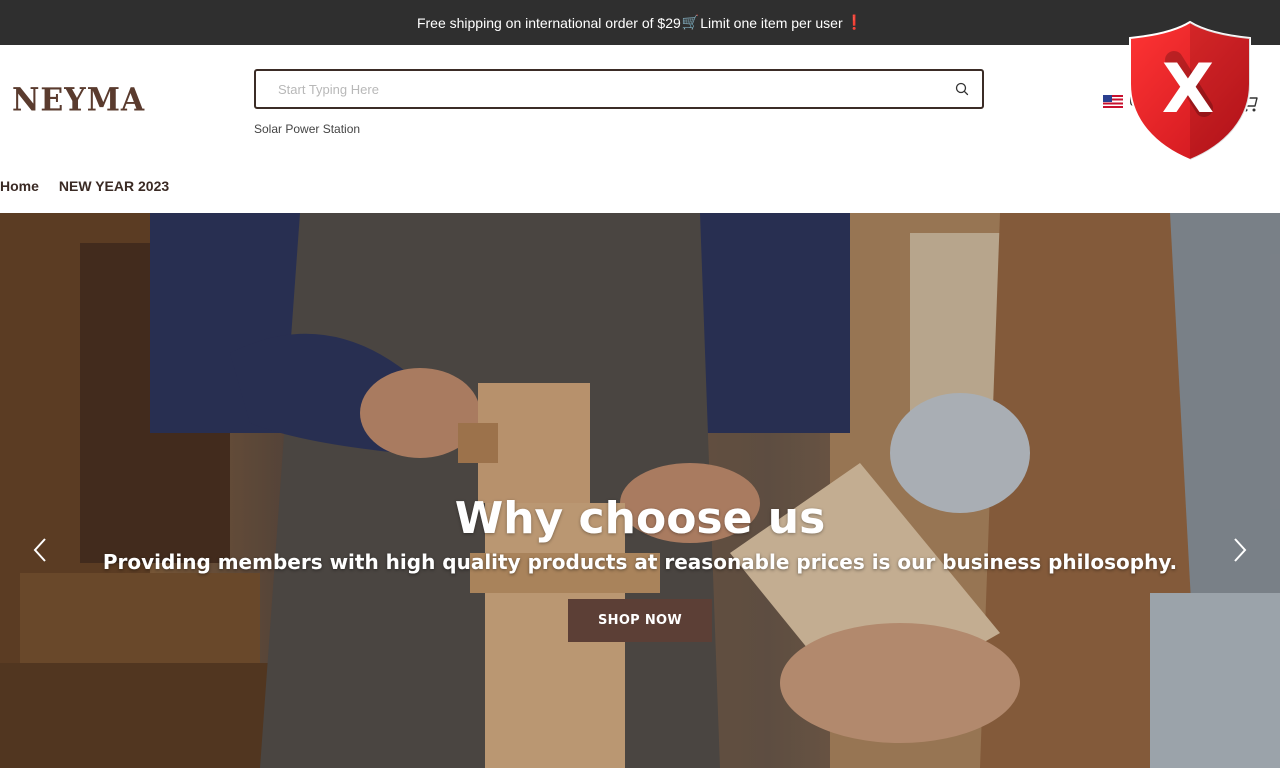 This screenshot has height=768, width=1280. I want to click on carousel-next-button, so click(1240, 550).